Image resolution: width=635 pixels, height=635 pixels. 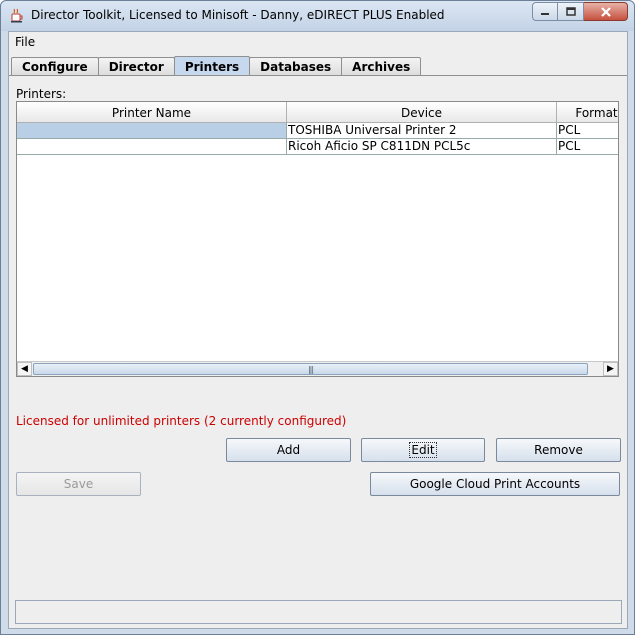 I want to click on close-icon, so click(x=605, y=11).